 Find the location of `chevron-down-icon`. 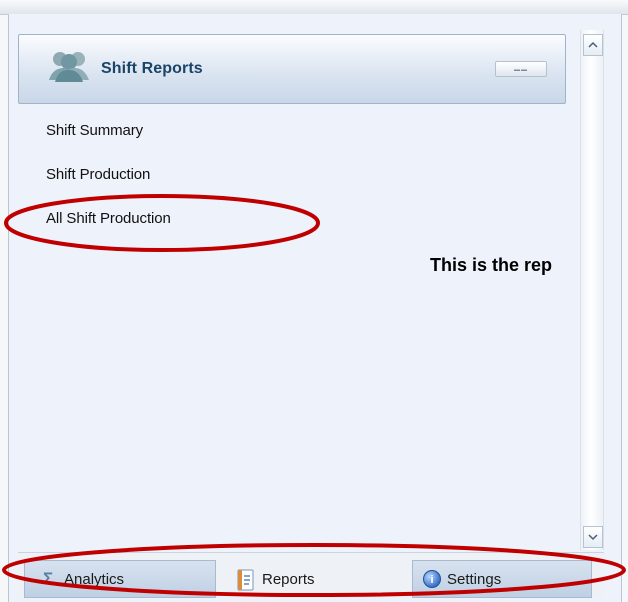

chevron-down-icon is located at coordinates (593, 537).